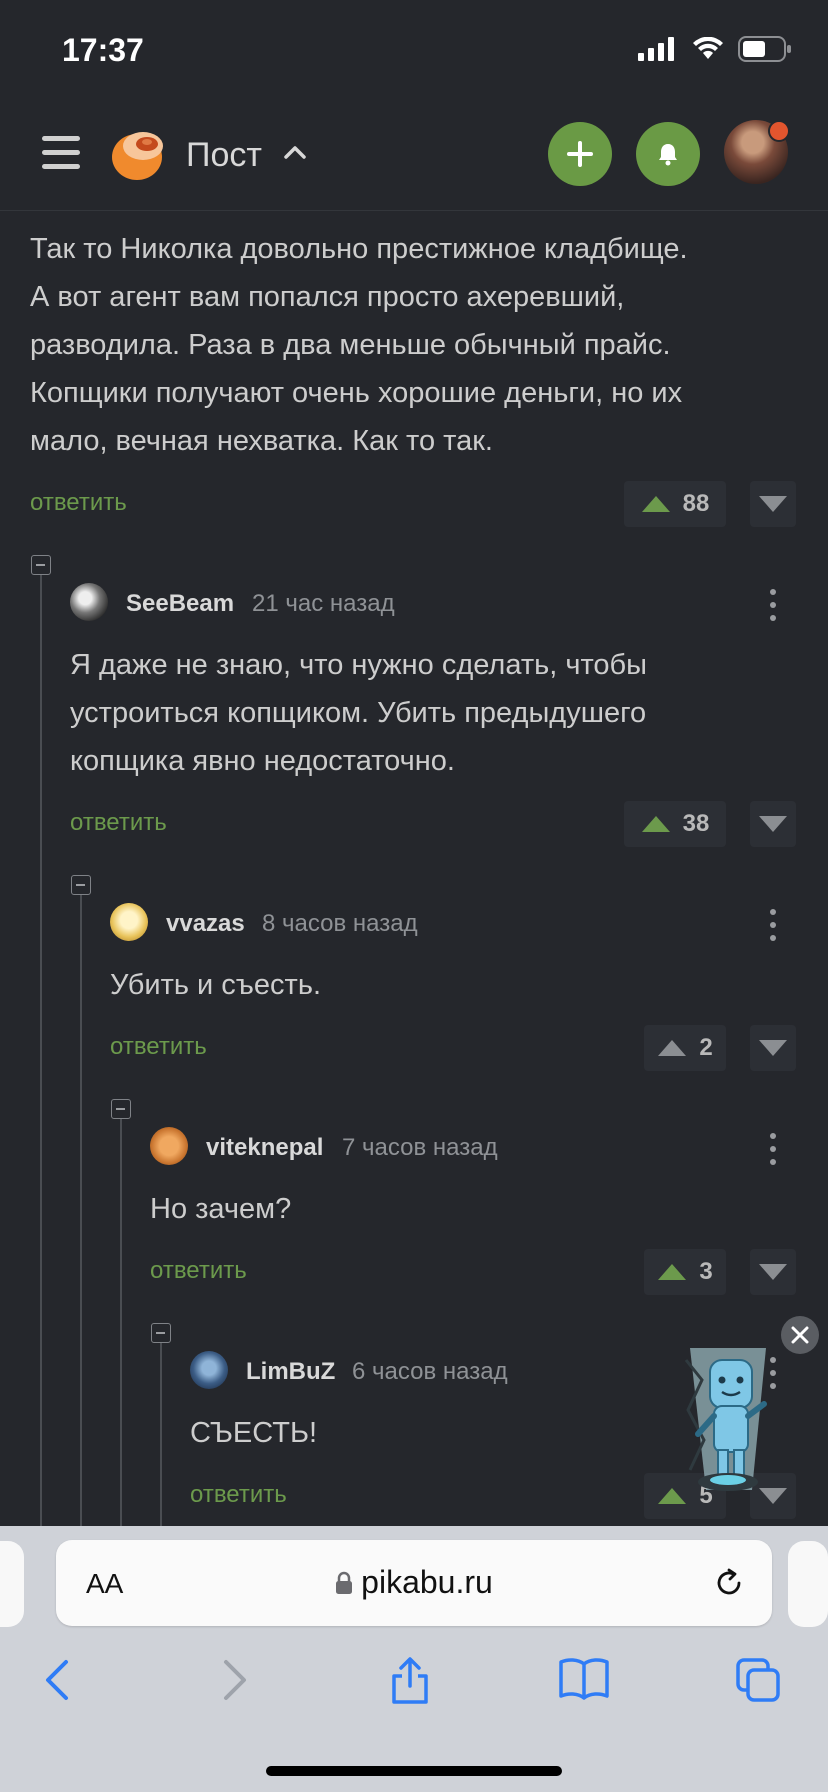 The width and height of the screenshot is (828, 1792). I want to click on browser-address-area: AA pikabu.ru, so click(414, 1581).